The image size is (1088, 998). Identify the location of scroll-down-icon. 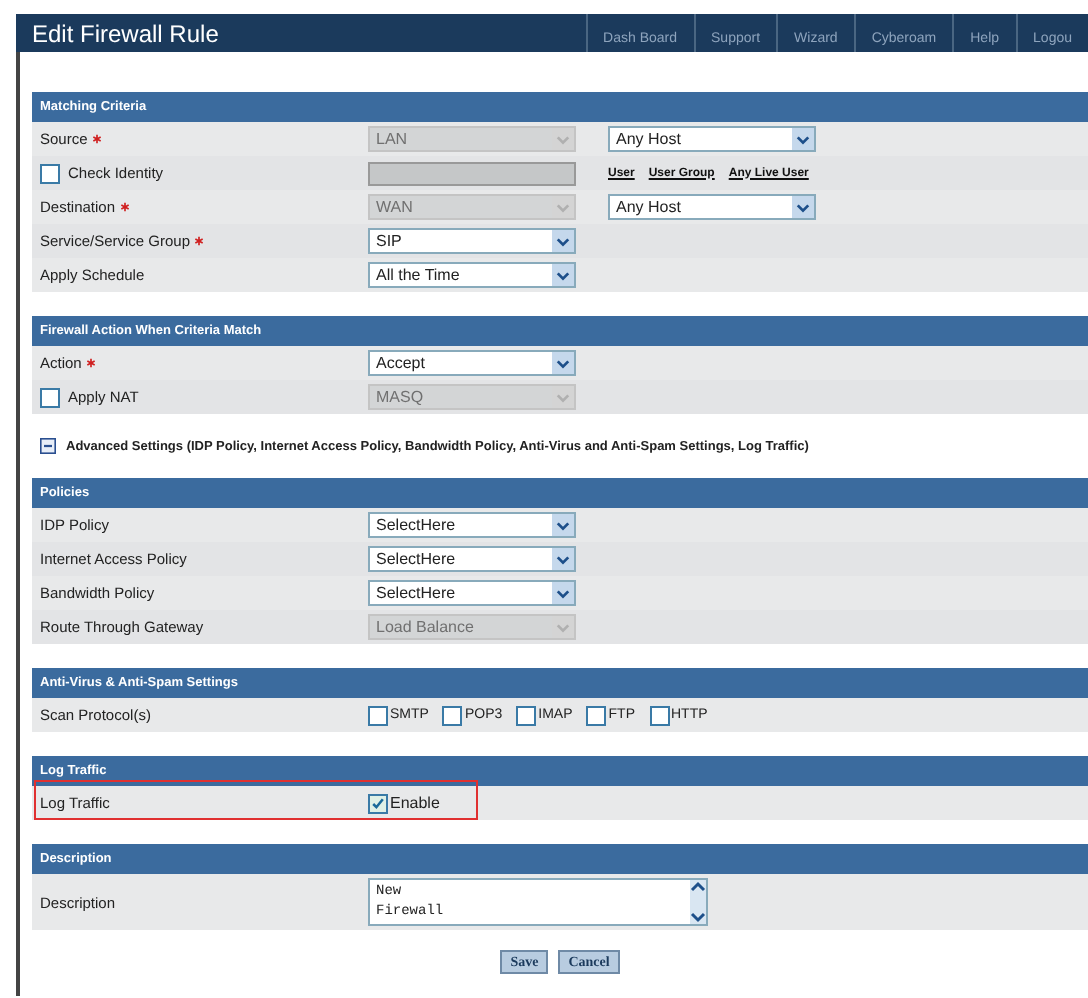
(698, 917).